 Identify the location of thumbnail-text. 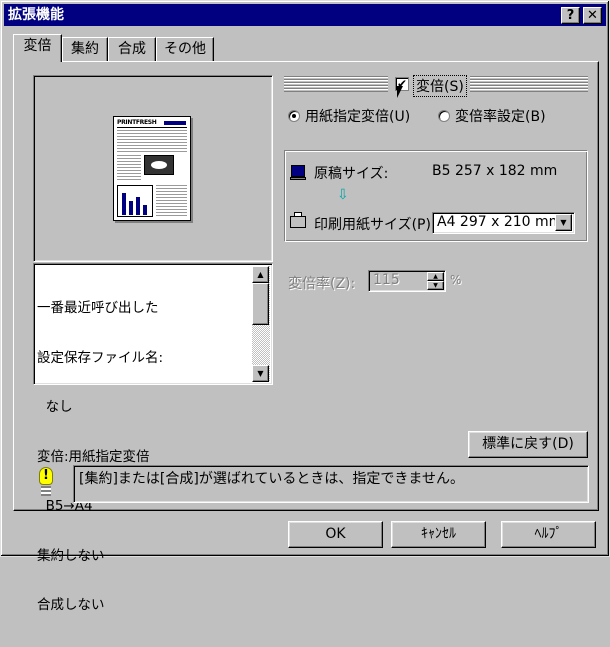
(152, 142).